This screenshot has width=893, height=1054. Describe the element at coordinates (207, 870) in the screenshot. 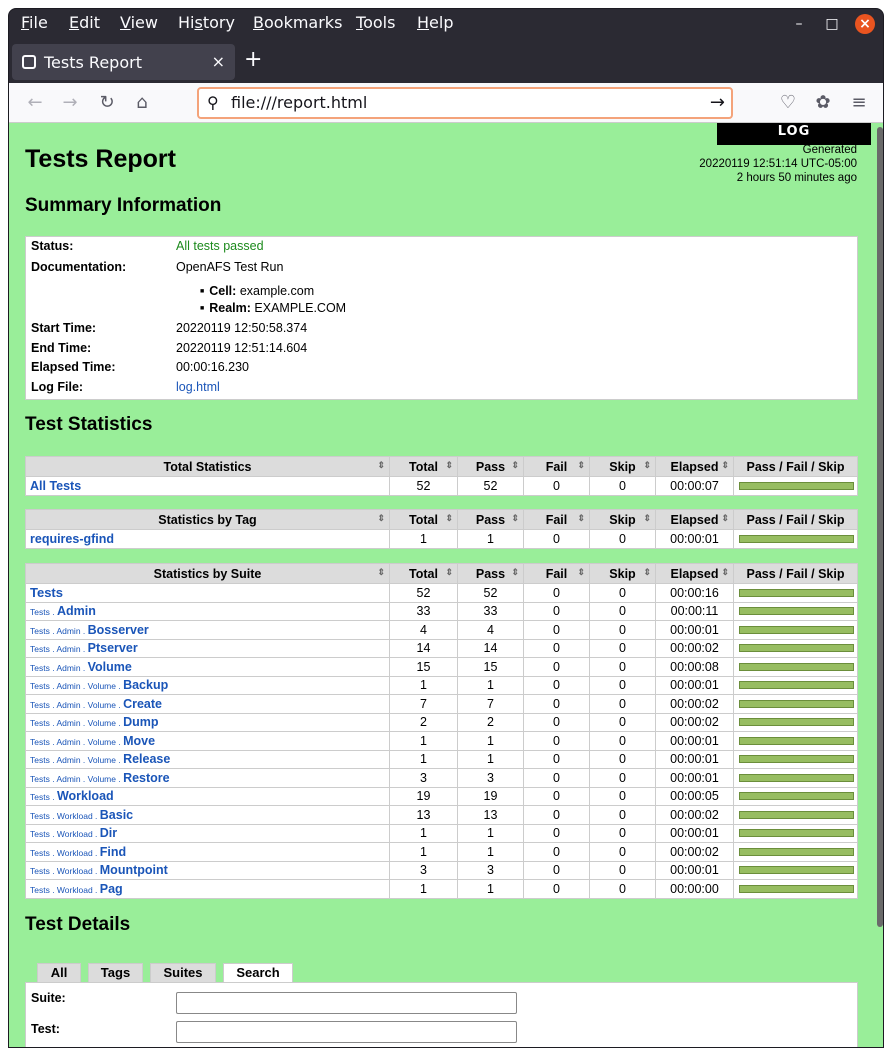

I see `stat-name-cell: Tests . Workload . Mountpoint` at that location.